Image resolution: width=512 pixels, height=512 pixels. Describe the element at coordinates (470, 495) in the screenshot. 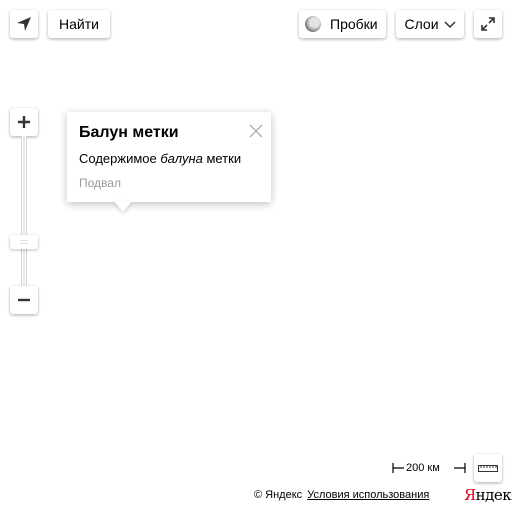

I see `yandex-logo-first: Я` at that location.